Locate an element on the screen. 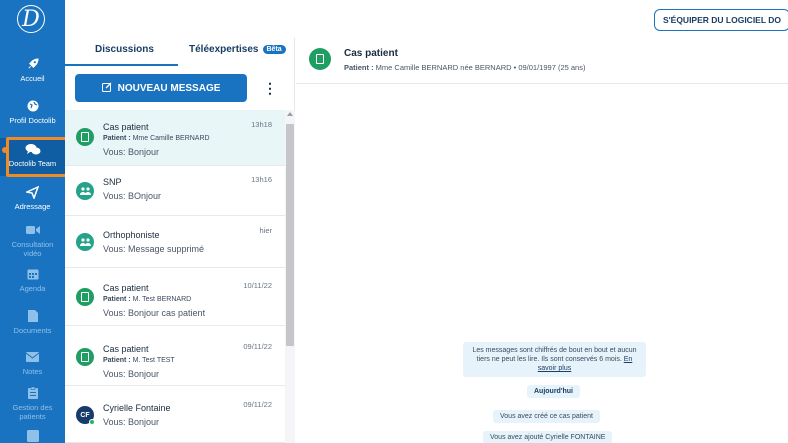 This screenshot has height=443, width=788. nav-item-accueil: Accueil is located at coordinates (32, 70).